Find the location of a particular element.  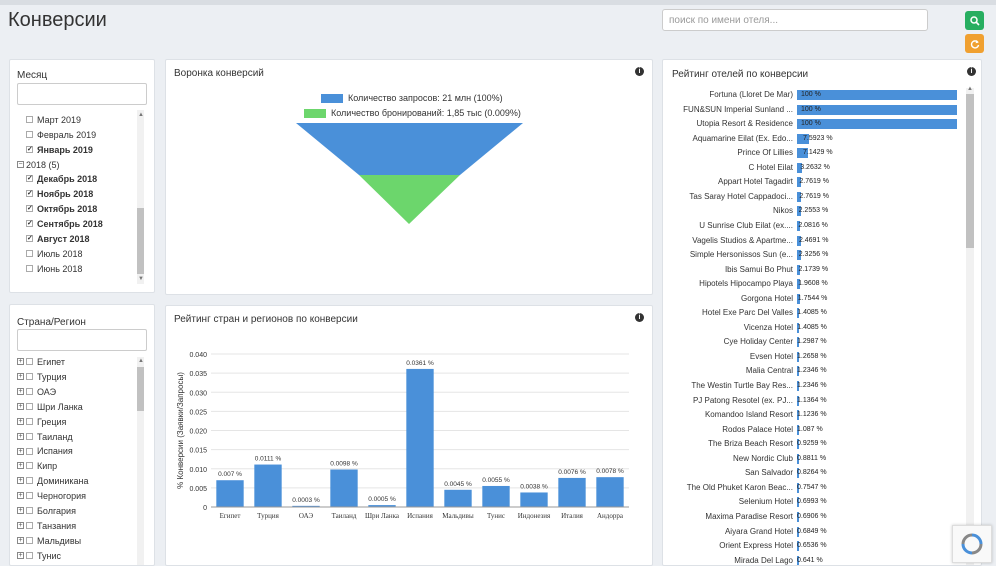

hotel-row: Selenium Hotel 0.6993 % is located at coordinates (813, 502).